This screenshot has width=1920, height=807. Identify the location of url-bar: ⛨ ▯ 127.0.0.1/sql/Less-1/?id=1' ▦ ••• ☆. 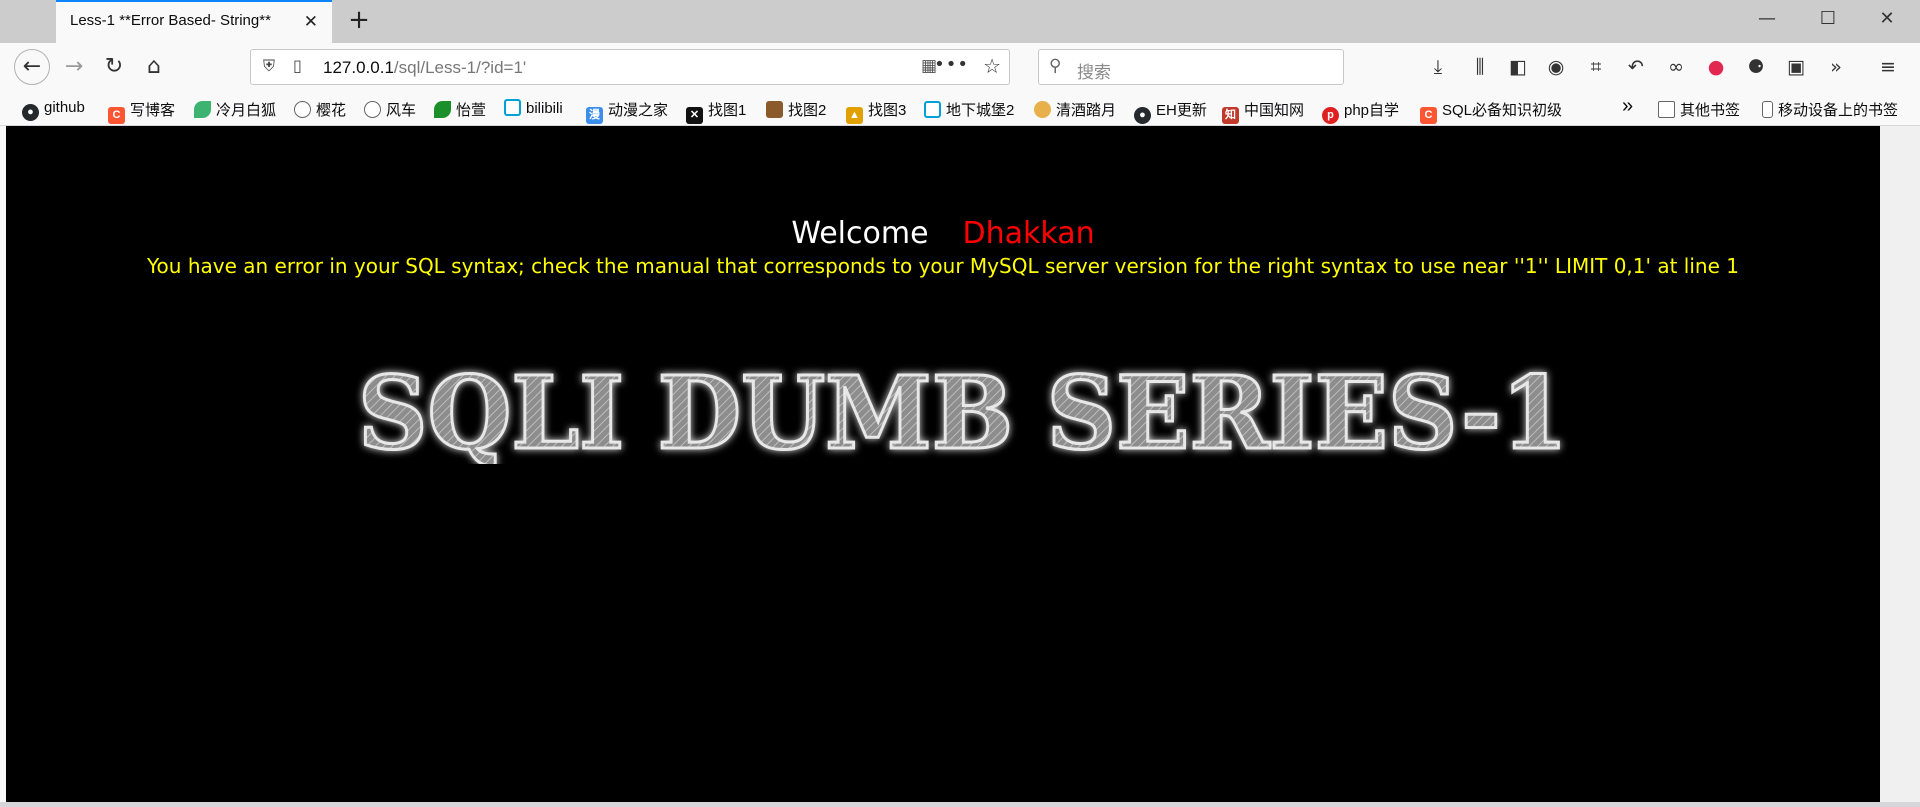
(630, 67).